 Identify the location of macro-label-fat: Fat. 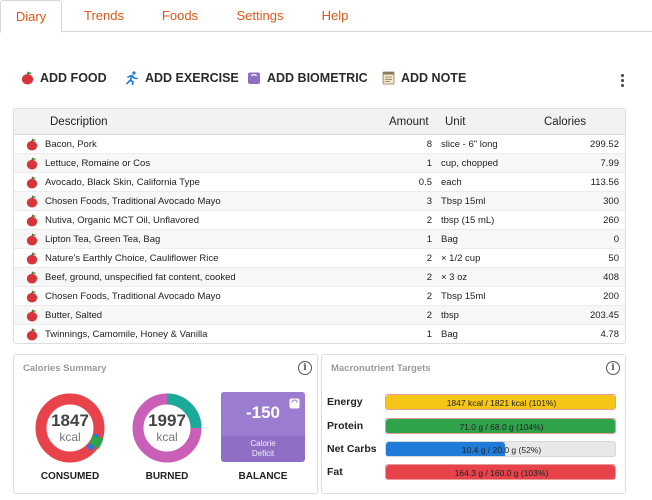
(335, 472).